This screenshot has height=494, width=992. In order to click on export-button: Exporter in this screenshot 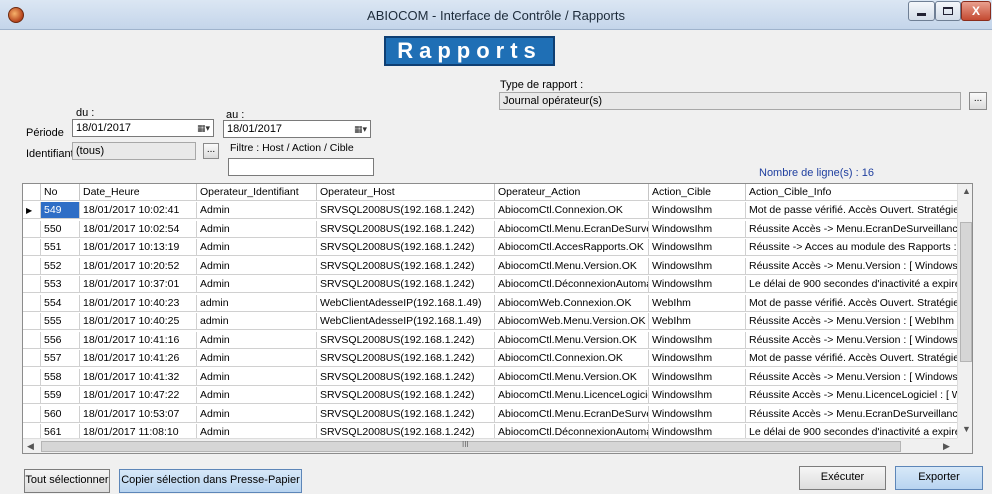, I will do `click(939, 478)`.